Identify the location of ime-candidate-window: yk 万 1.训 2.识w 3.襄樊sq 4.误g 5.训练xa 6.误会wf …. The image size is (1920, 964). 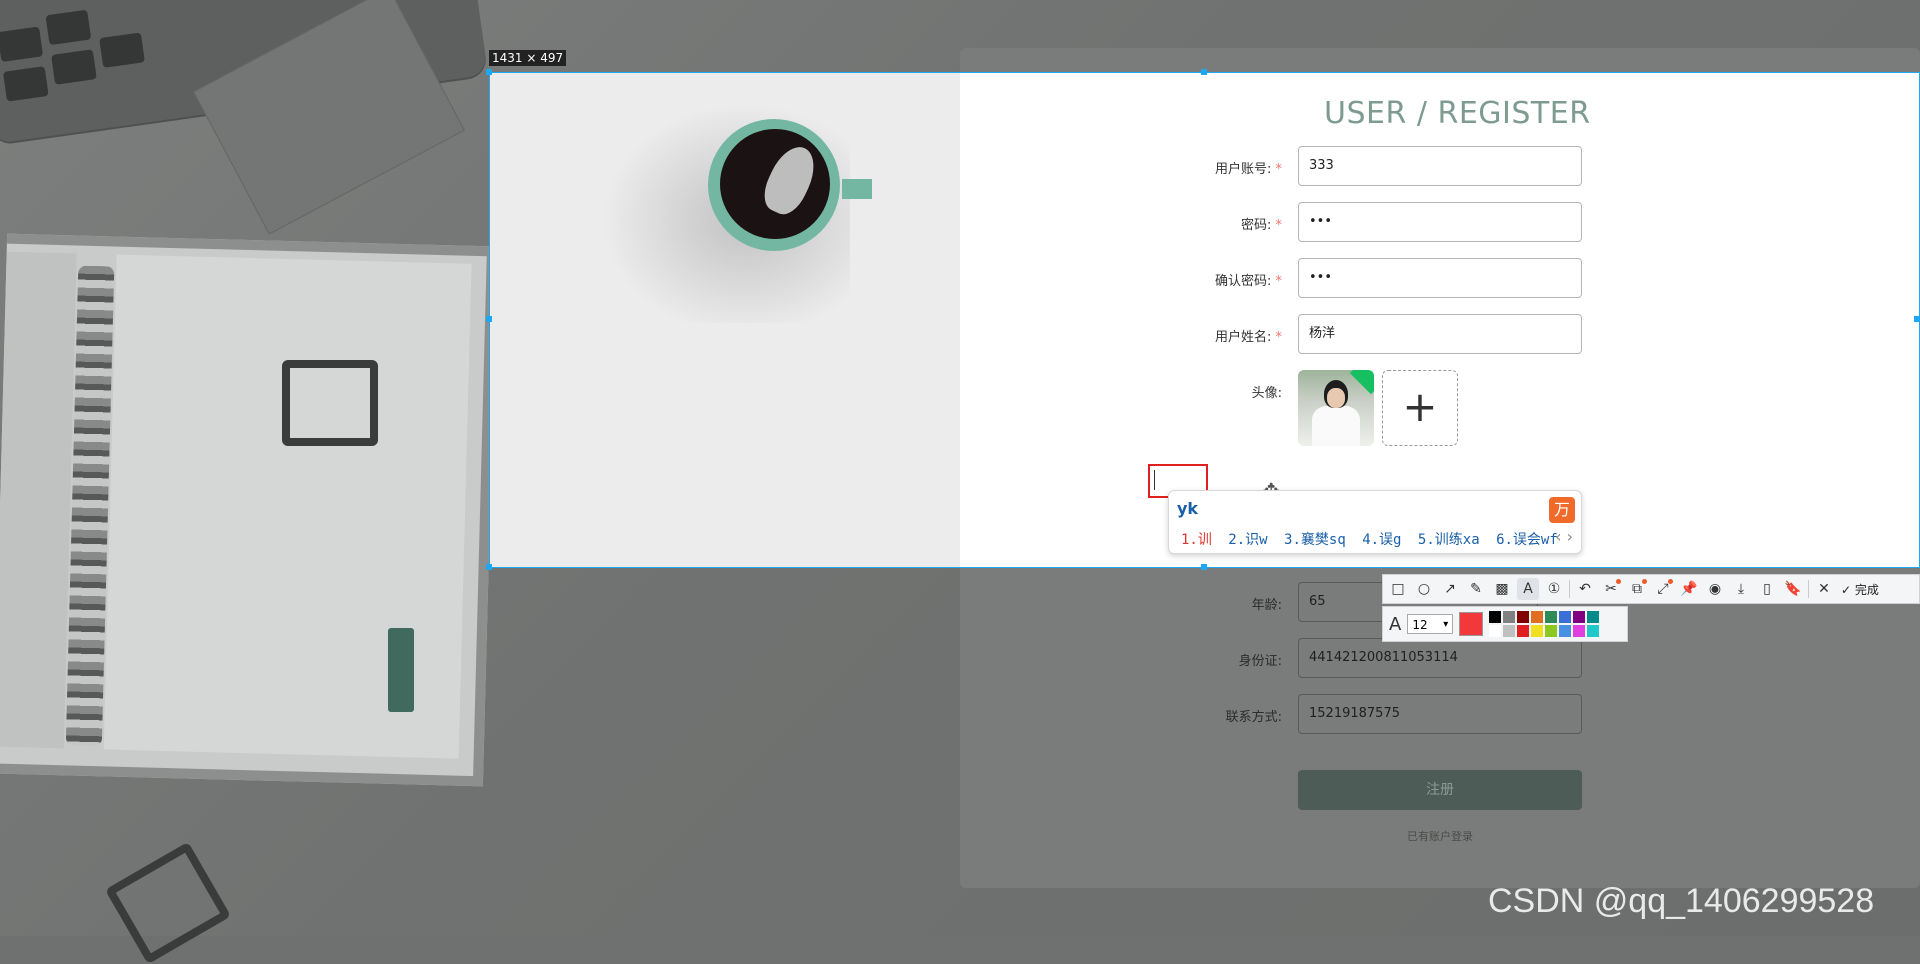
(1375, 522).